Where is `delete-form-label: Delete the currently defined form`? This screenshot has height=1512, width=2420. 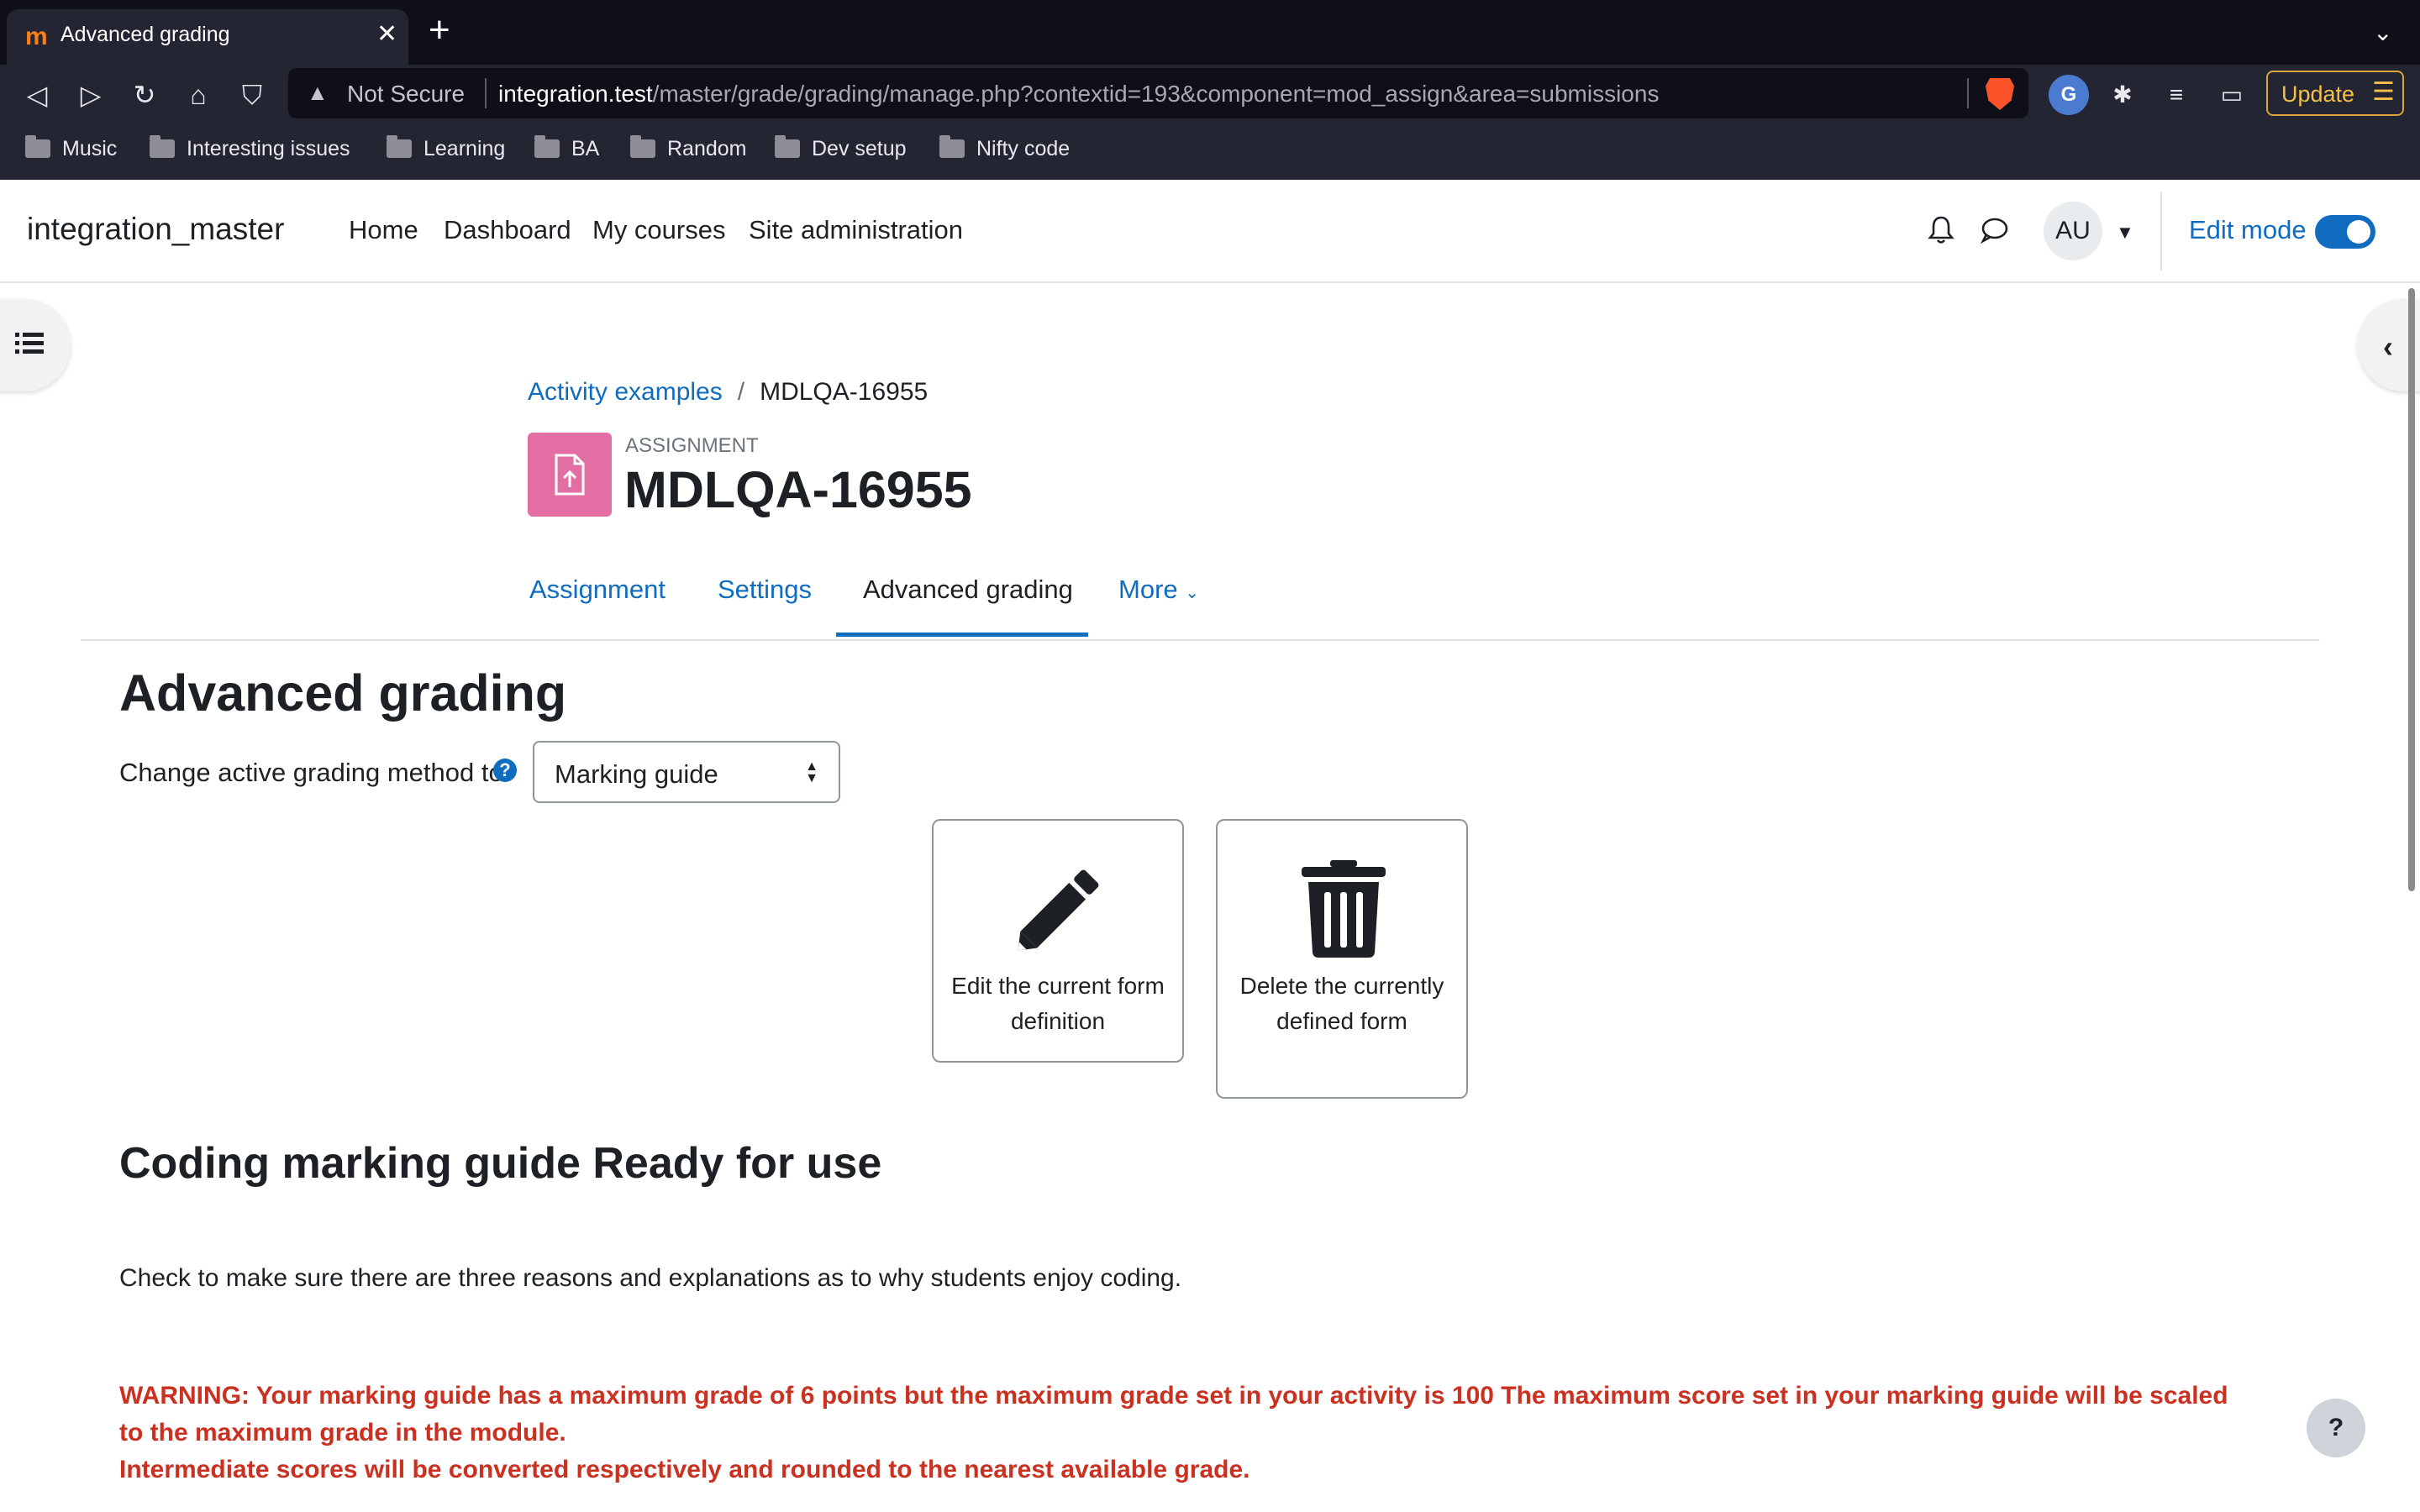 delete-form-label: Delete the currently defined form is located at coordinates (1342, 1003).